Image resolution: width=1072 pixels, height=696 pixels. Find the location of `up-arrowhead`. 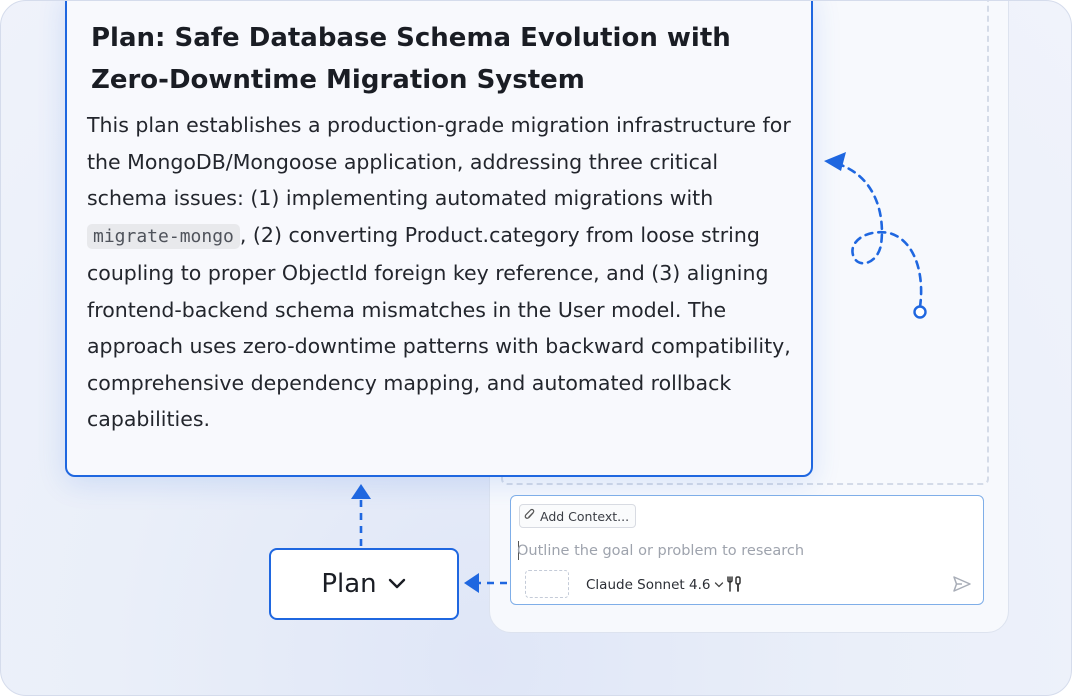

up-arrowhead is located at coordinates (361, 491).